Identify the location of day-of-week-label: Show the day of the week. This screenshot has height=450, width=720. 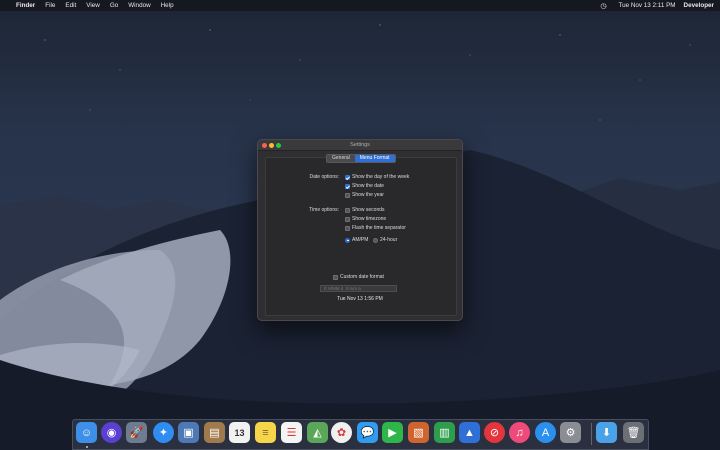
(381, 177).